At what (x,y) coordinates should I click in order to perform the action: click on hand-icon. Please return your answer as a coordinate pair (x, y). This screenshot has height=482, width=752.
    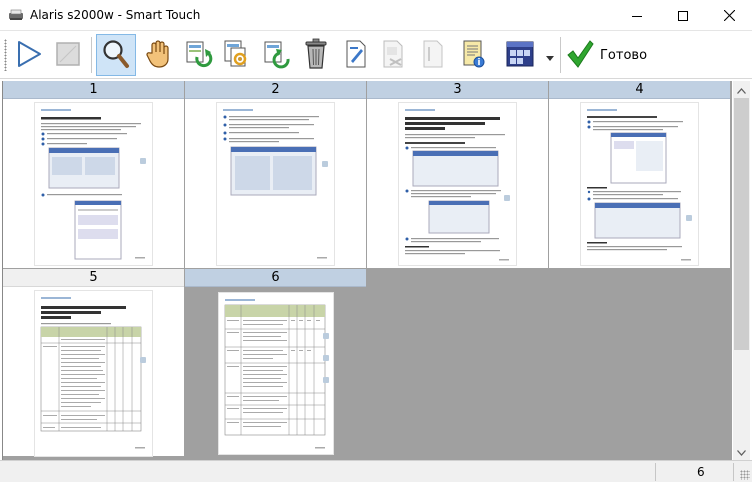
    Looking at the image, I should click on (158, 55).